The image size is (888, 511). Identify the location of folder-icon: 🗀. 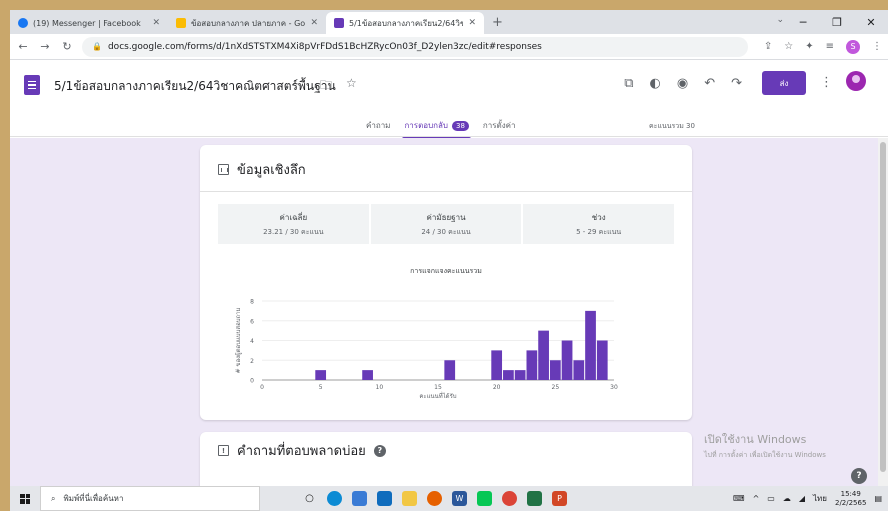
(326, 86).